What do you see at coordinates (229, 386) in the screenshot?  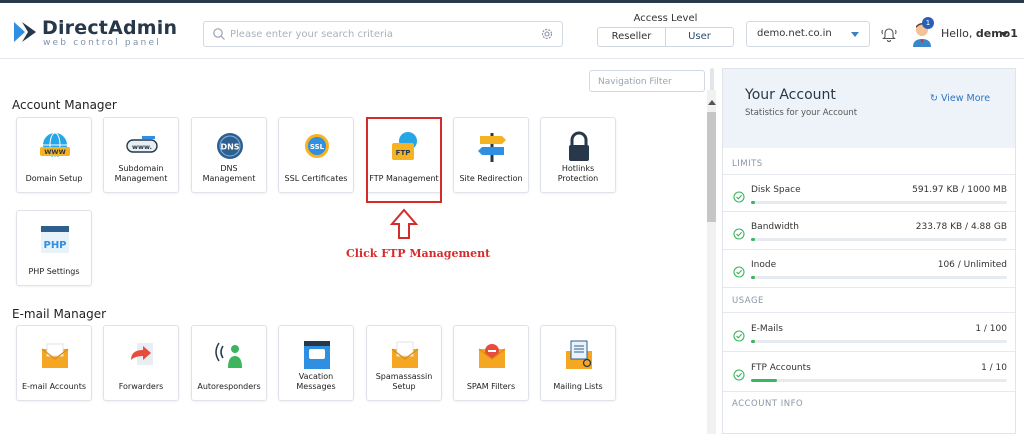 I see `tile-label: Autoresponders` at bounding box center [229, 386].